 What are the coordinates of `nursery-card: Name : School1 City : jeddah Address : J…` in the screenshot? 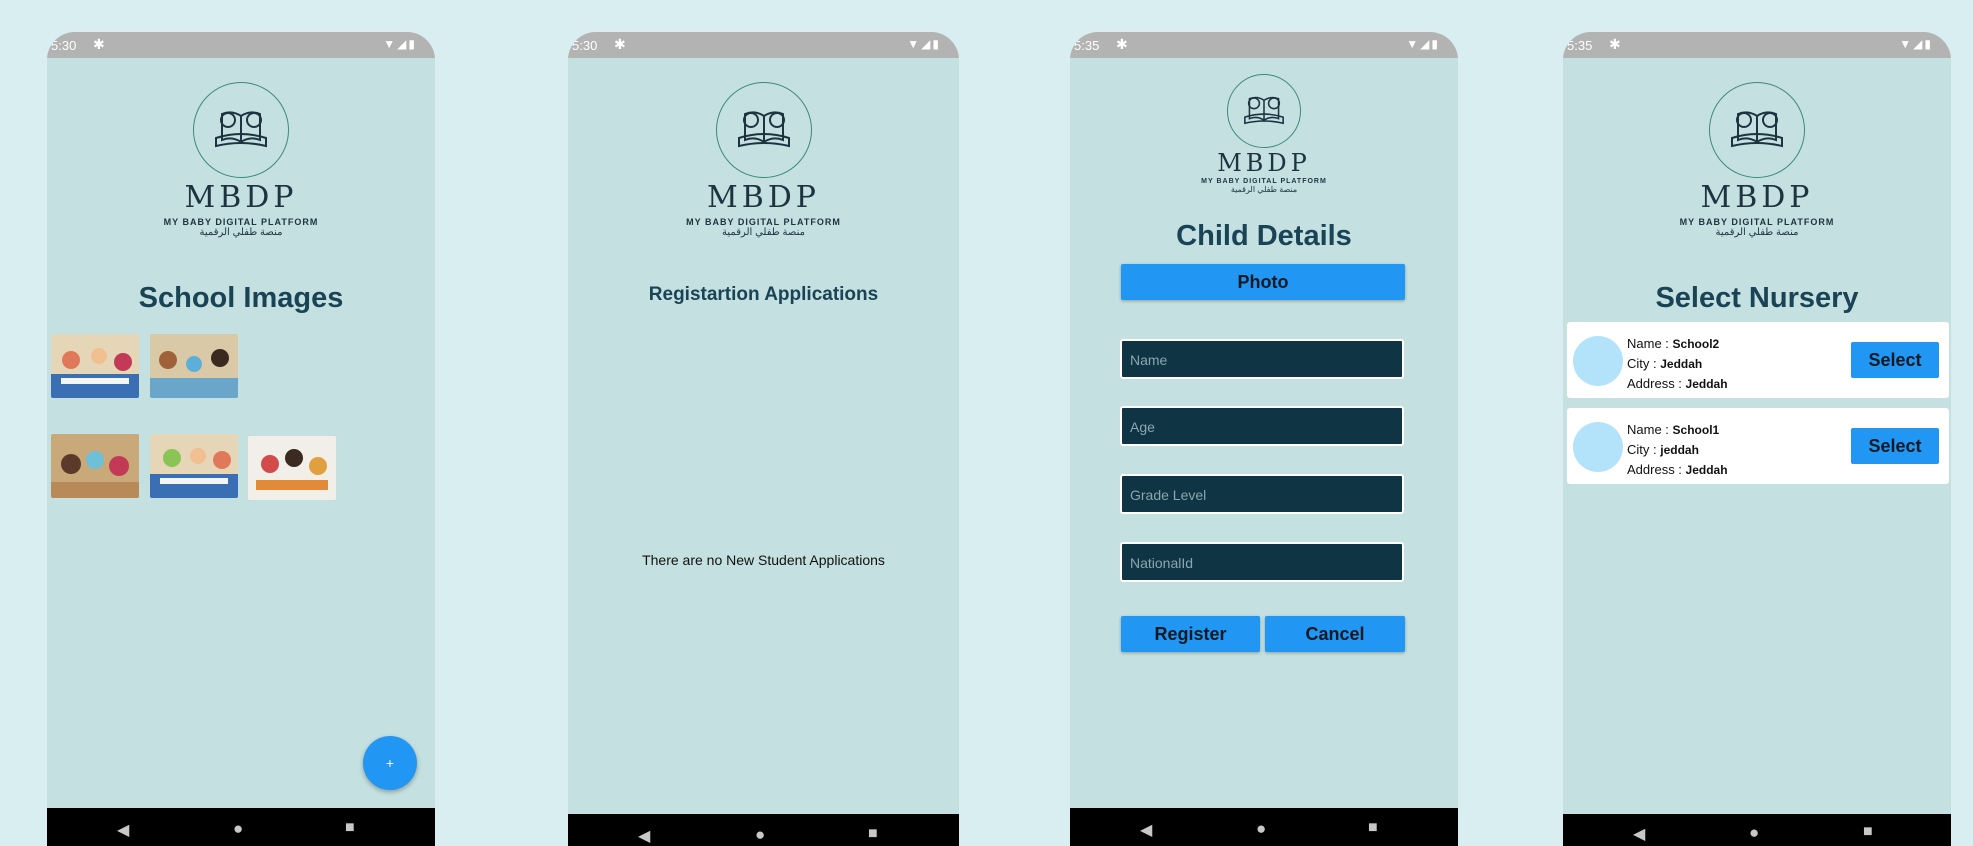 It's located at (1758, 446).